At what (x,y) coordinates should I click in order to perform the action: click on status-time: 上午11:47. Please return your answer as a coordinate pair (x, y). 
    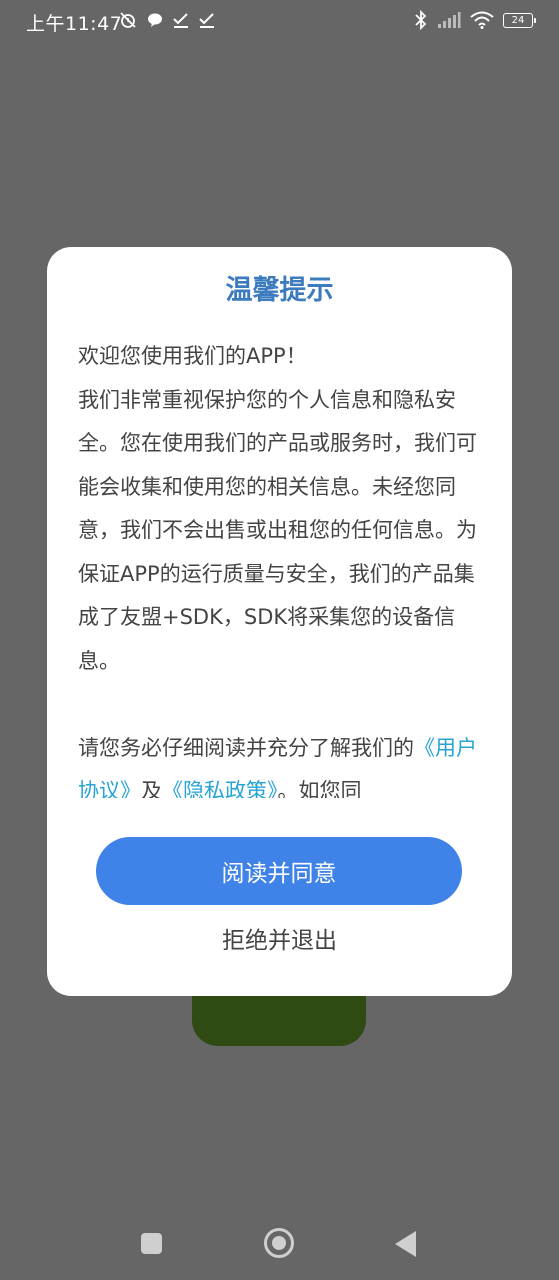
    Looking at the image, I should click on (74, 24).